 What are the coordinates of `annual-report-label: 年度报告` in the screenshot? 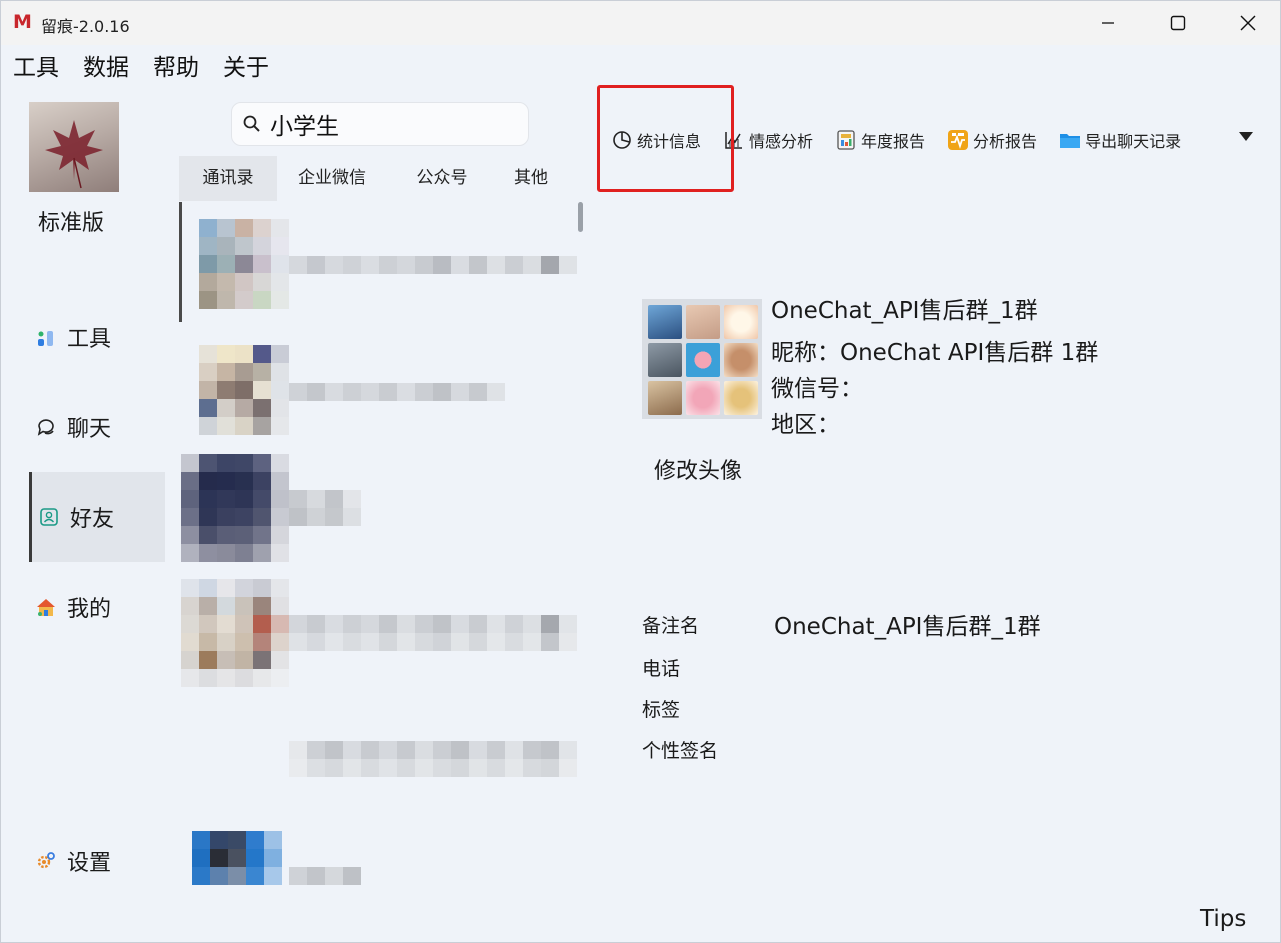 It's located at (893, 141).